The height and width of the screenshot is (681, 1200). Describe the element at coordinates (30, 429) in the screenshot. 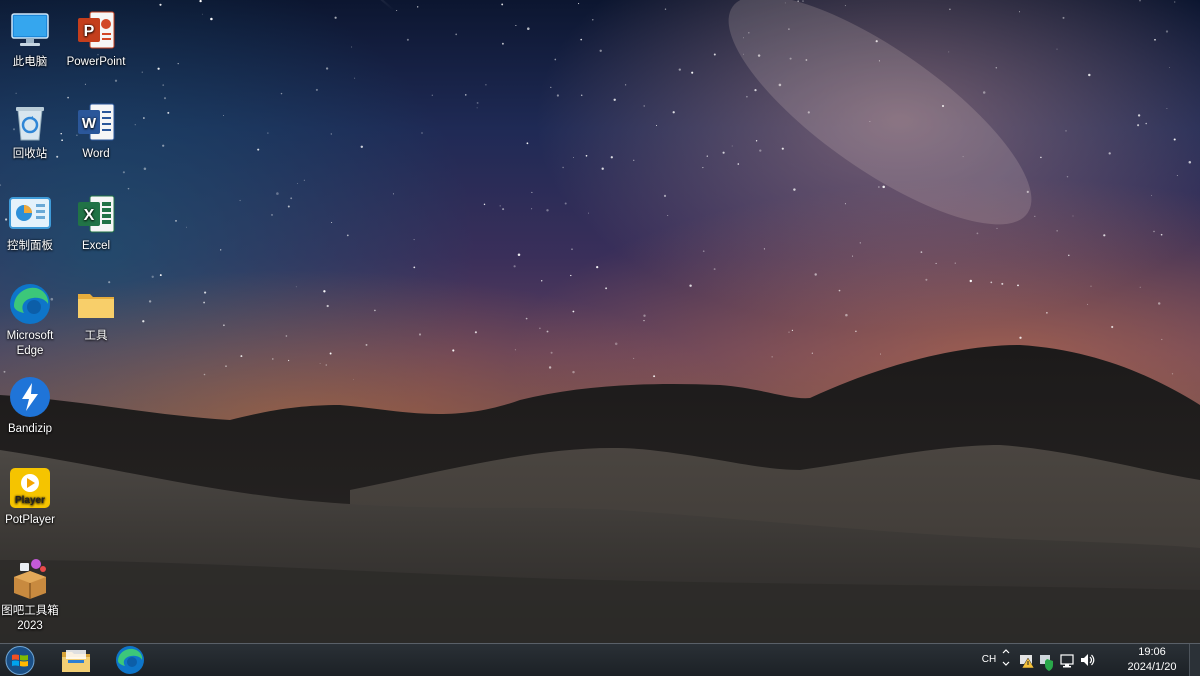

I see `desktop-icon-label: Bandizip` at that location.